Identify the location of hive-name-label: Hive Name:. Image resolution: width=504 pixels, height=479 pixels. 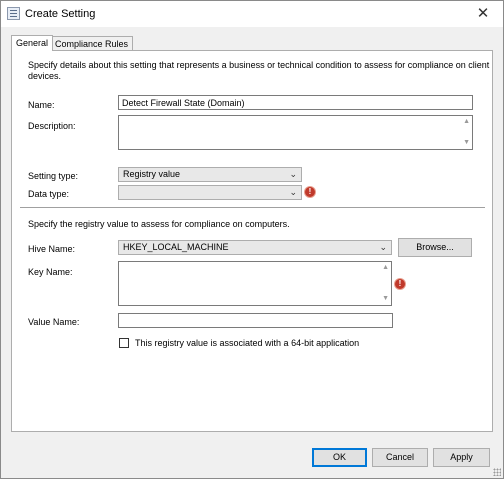
(52, 249).